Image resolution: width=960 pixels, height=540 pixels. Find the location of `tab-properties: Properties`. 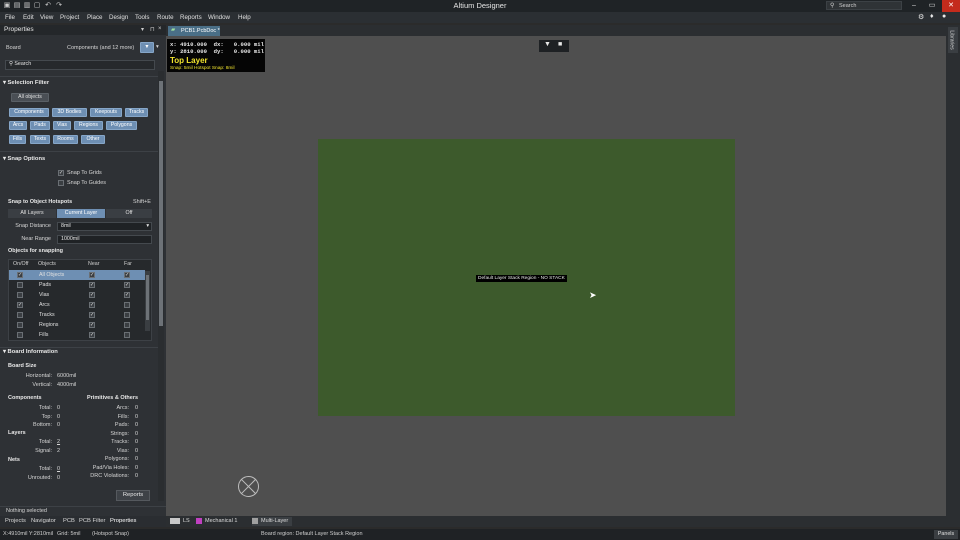

tab-properties: Properties is located at coordinates (123, 521).